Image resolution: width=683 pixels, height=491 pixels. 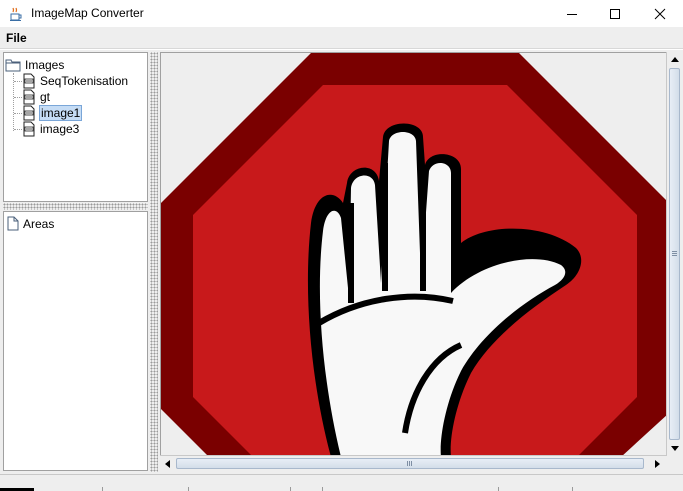 I want to click on arrow-up-icon, so click(x=674, y=59).